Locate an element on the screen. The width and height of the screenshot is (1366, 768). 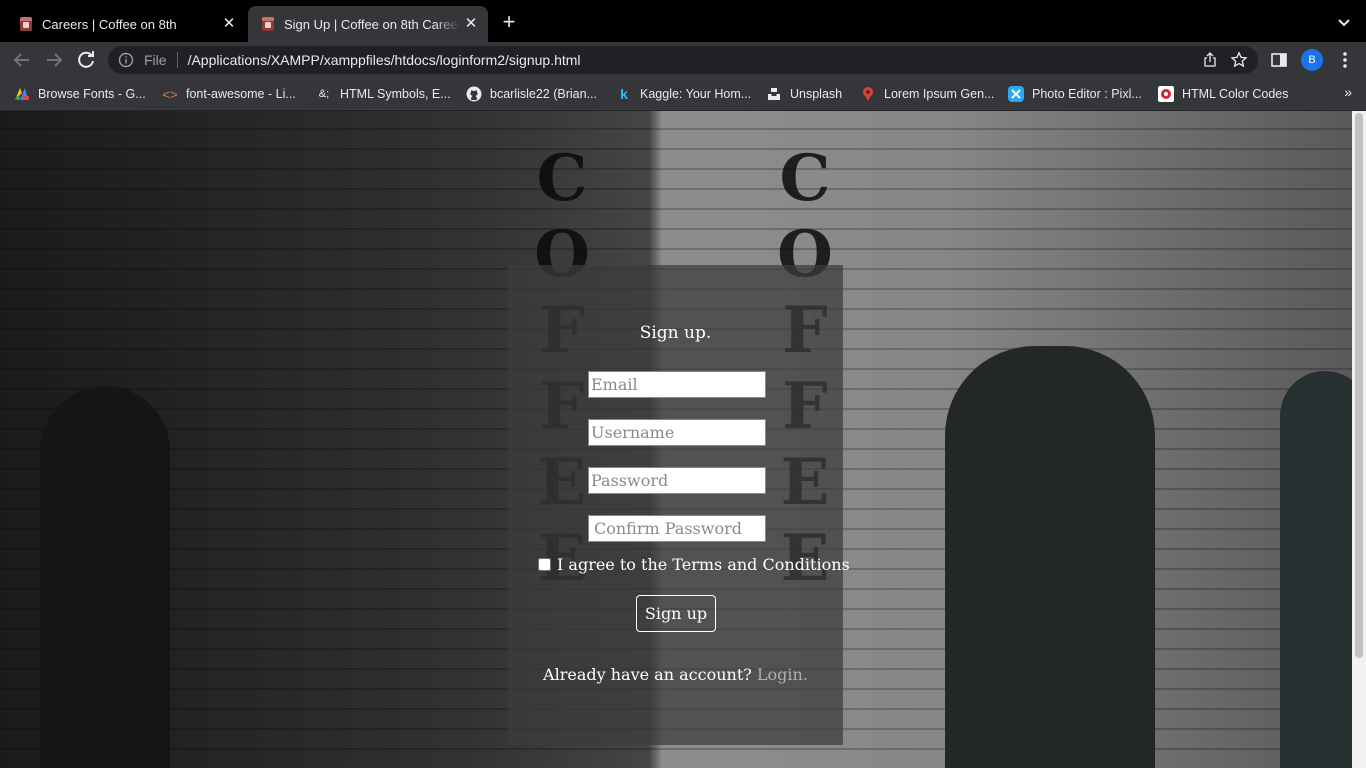
confirm-password-input is located at coordinates (677, 528).